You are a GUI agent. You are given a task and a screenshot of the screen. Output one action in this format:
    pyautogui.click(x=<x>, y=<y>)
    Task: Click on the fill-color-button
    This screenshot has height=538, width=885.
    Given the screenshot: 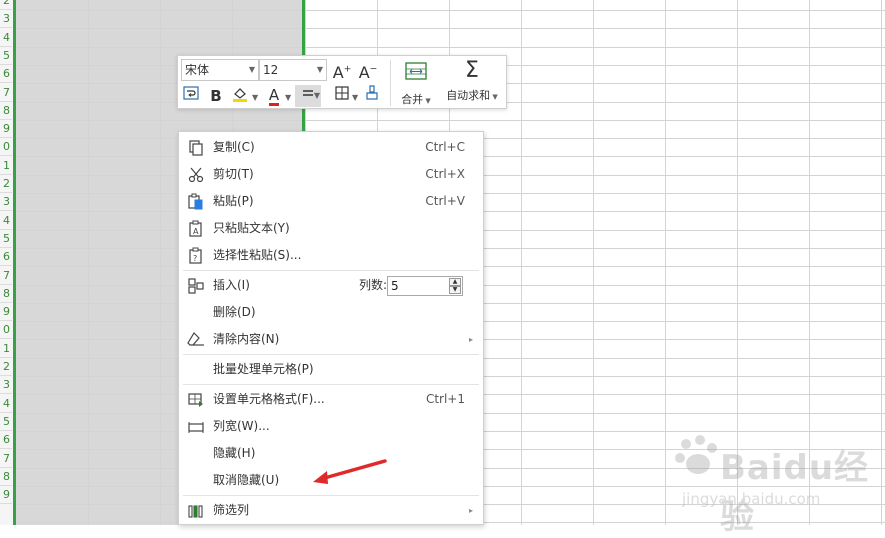 What is the action you would take?
    pyautogui.click(x=240, y=96)
    